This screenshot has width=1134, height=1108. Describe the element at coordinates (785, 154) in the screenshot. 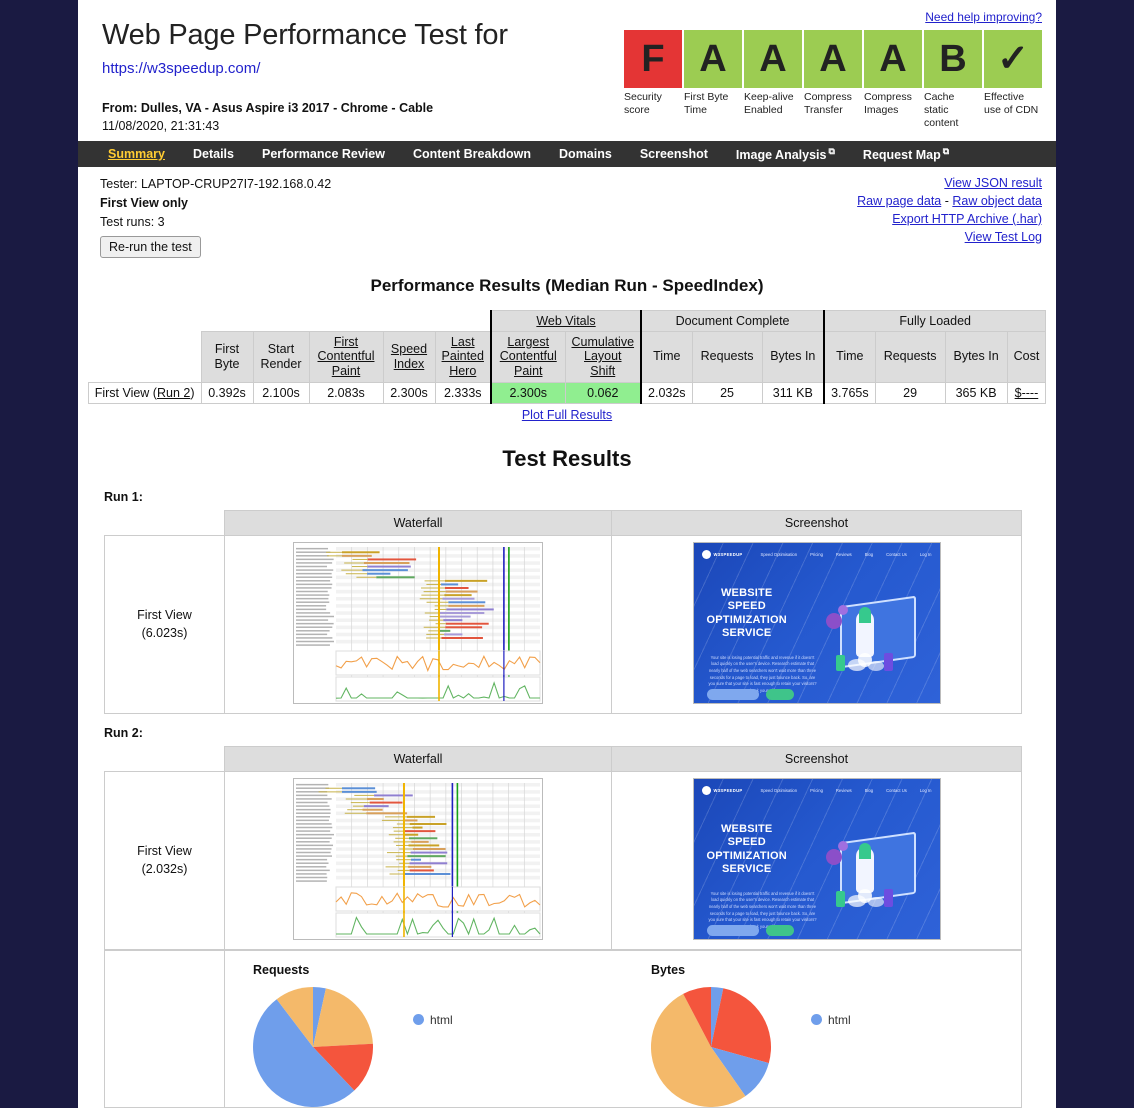

I see `nav-item-image-analysis: Image Analysis ⧉` at that location.